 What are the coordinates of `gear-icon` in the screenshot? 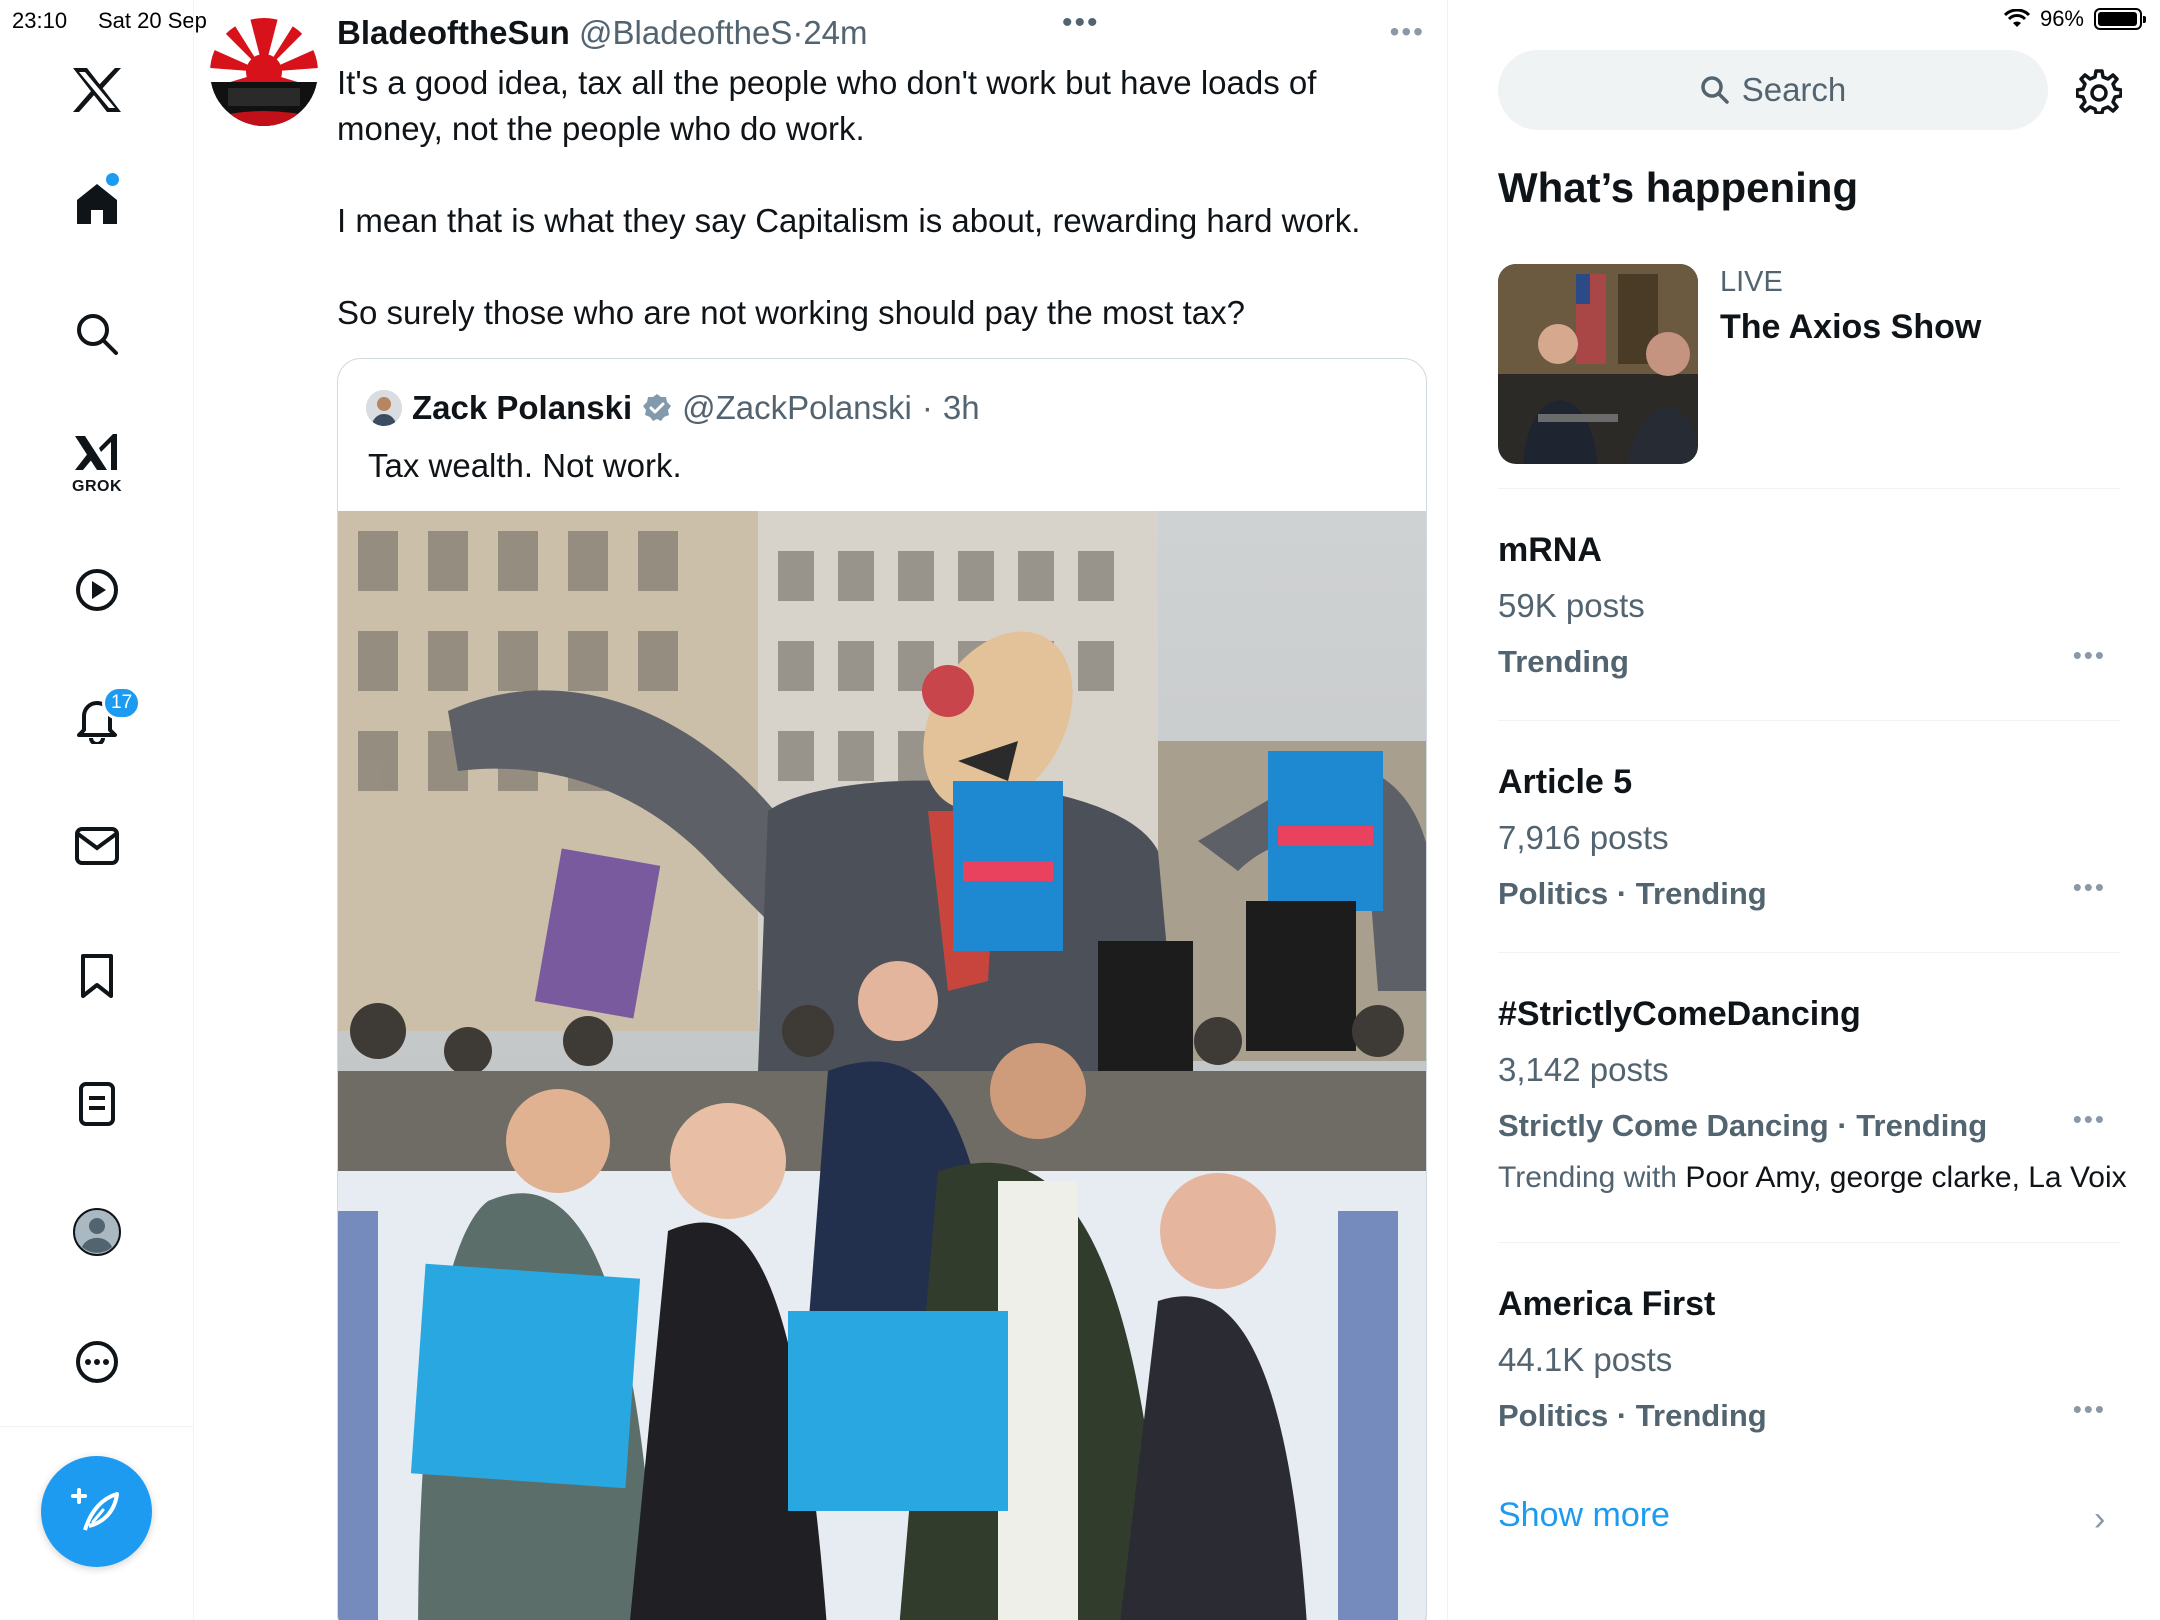 It's located at (2099, 92).